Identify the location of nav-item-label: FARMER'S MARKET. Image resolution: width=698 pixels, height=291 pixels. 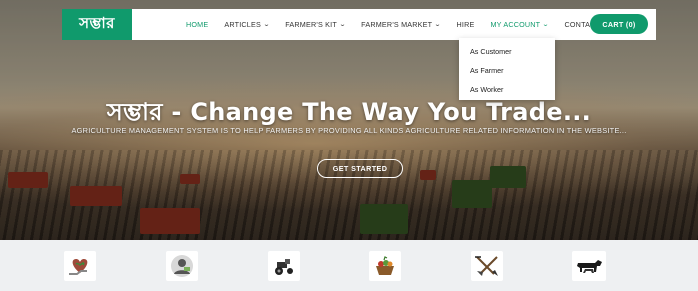
(397, 24).